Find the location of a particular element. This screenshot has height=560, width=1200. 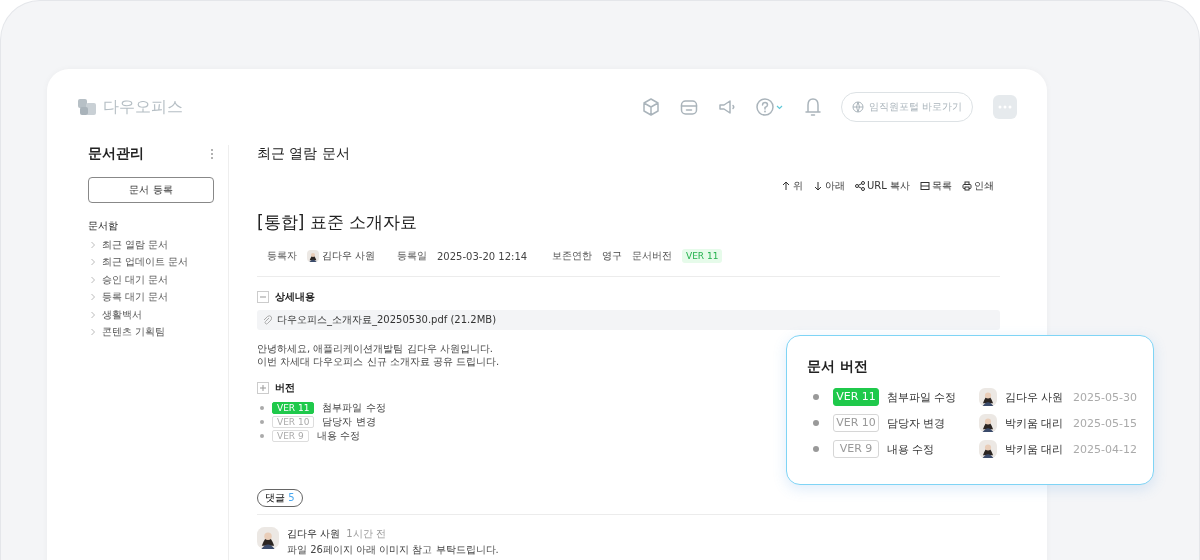

toolbar-button: 위 is located at coordinates (791, 186).